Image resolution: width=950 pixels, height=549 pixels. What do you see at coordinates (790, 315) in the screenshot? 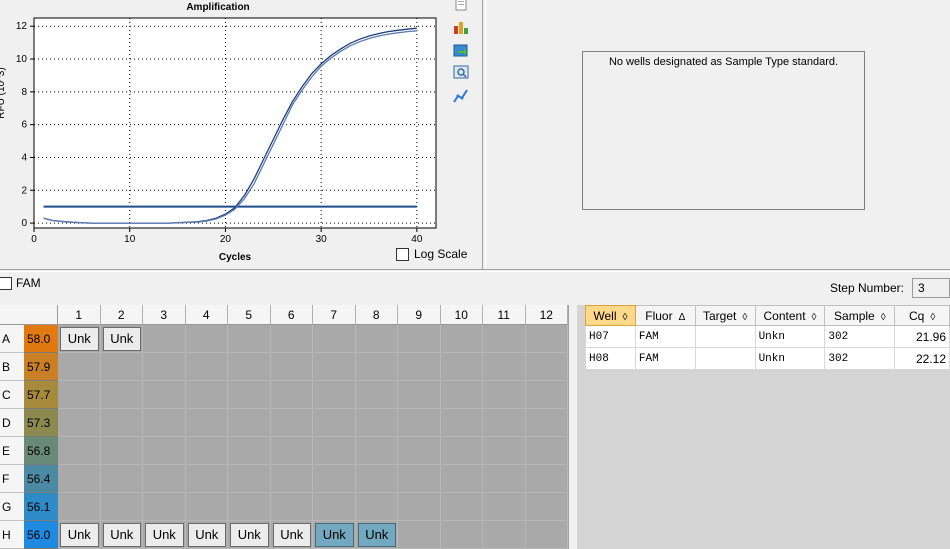
I see `column-header-content: Content ◊` at bounding box center [790, 315].